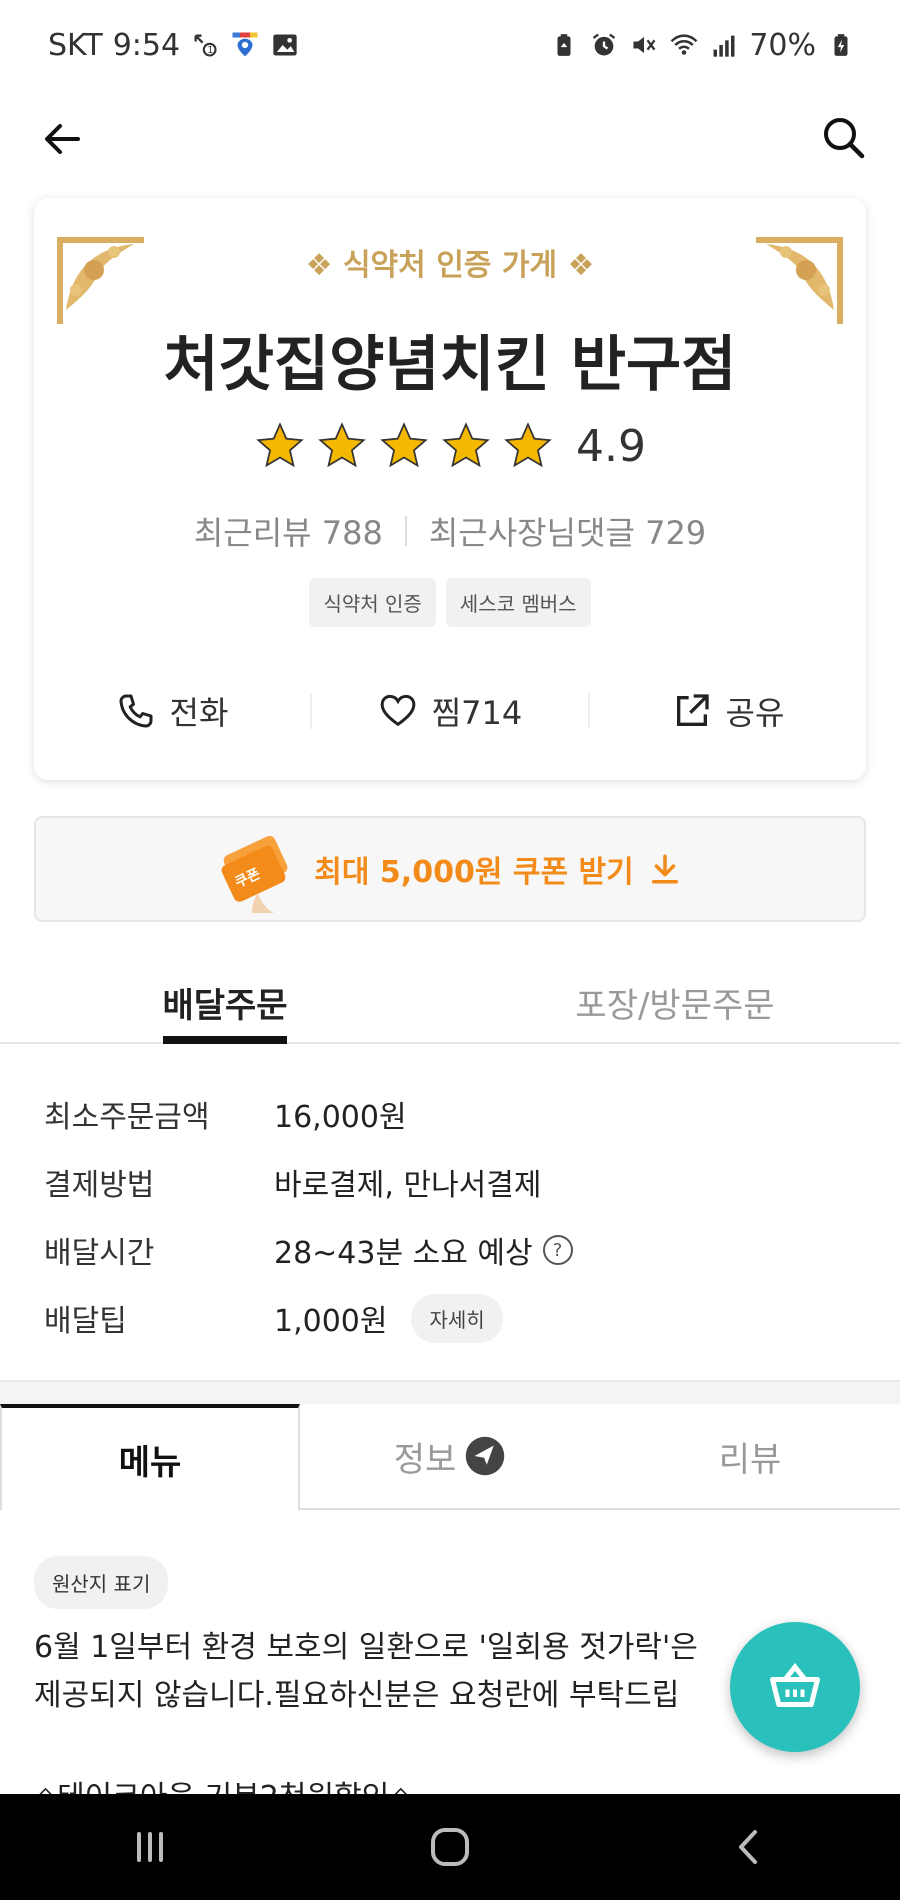 This screenshot has height=1900, width=900. I want to click on alarm-icon, so click(604, 45).